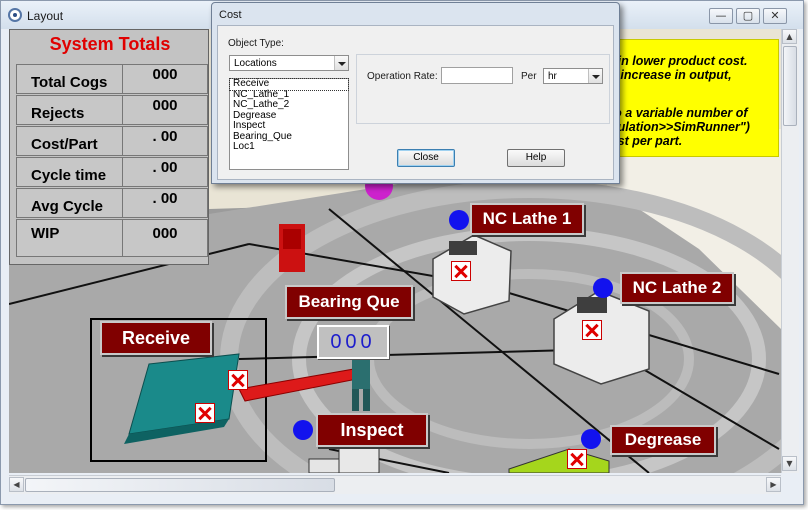 This screenshot has width=808, height=510. What do you see at coordinates (677, 288) in the screenshot?
I see `location-label-nc-lathe-2: NC Lathe 2` at bounding box center [677, 288].